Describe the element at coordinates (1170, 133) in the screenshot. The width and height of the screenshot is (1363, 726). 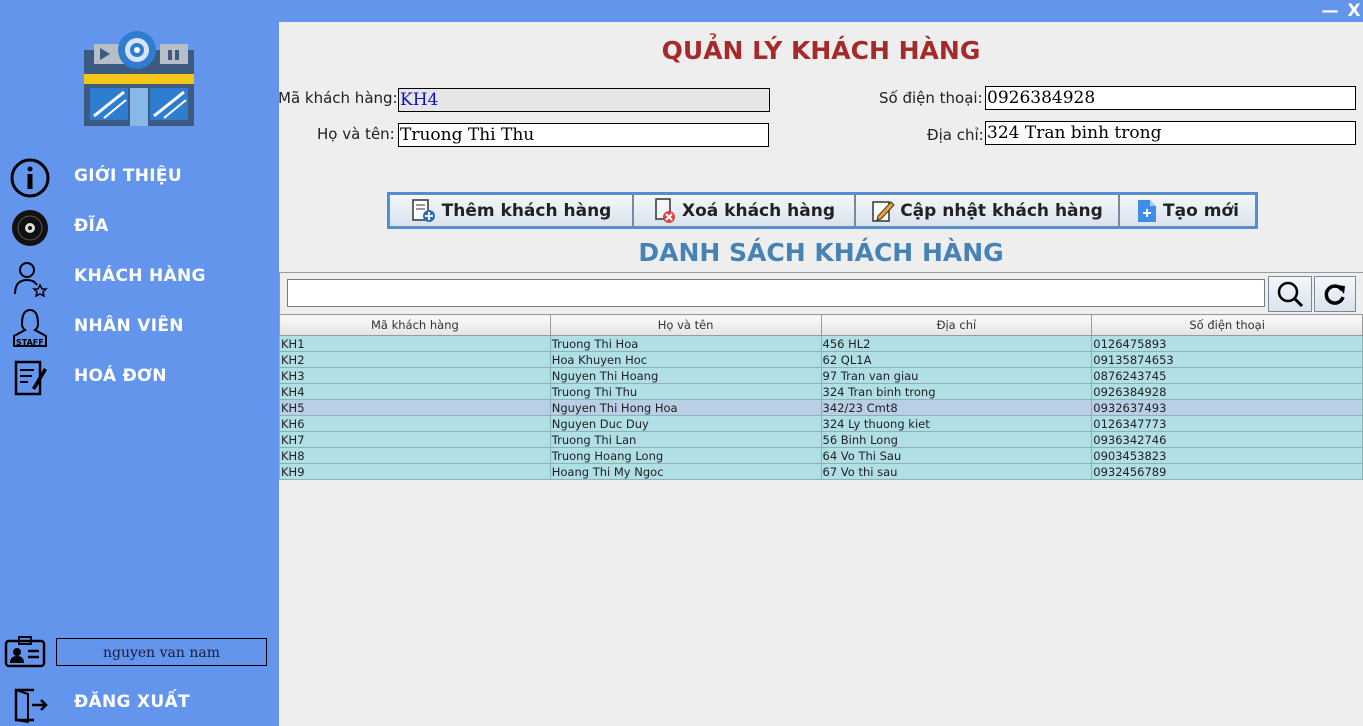
I see `address-field: 324 Tran binh trong` at that location.